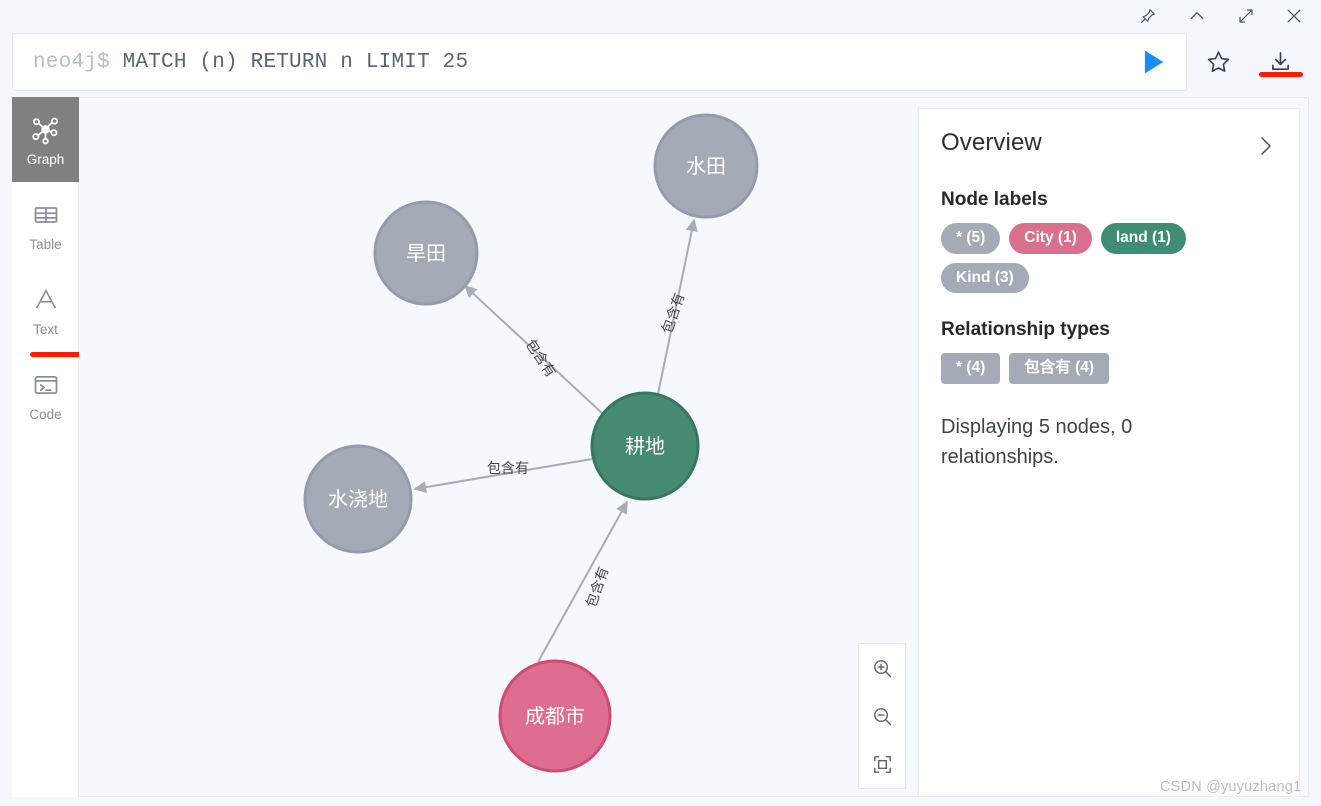 Image resolution: width=1321 pixels, height=806 pixels. What do you see at coordinates (1059, 368) in the screenshot?
I see `relationship-type-chip: 包含有 (4)` at bounding box center [1059, 368].